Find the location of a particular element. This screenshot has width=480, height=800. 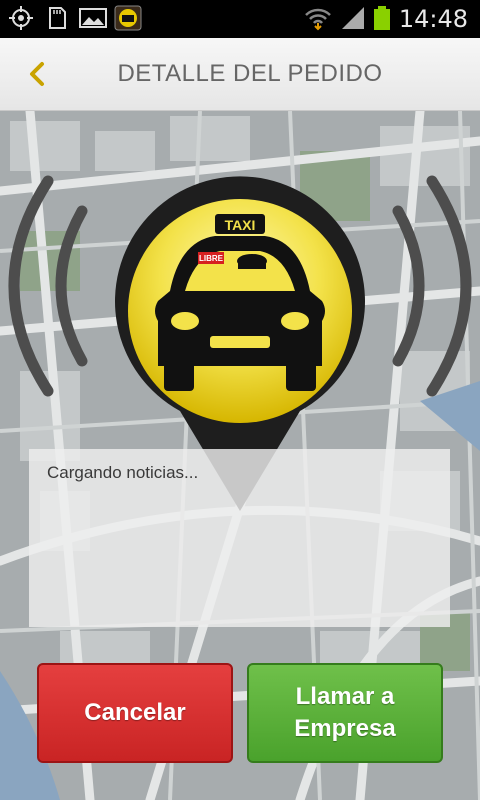

app-header: DETALLE DEL PEDIDO is located at coordinates (240, 74).